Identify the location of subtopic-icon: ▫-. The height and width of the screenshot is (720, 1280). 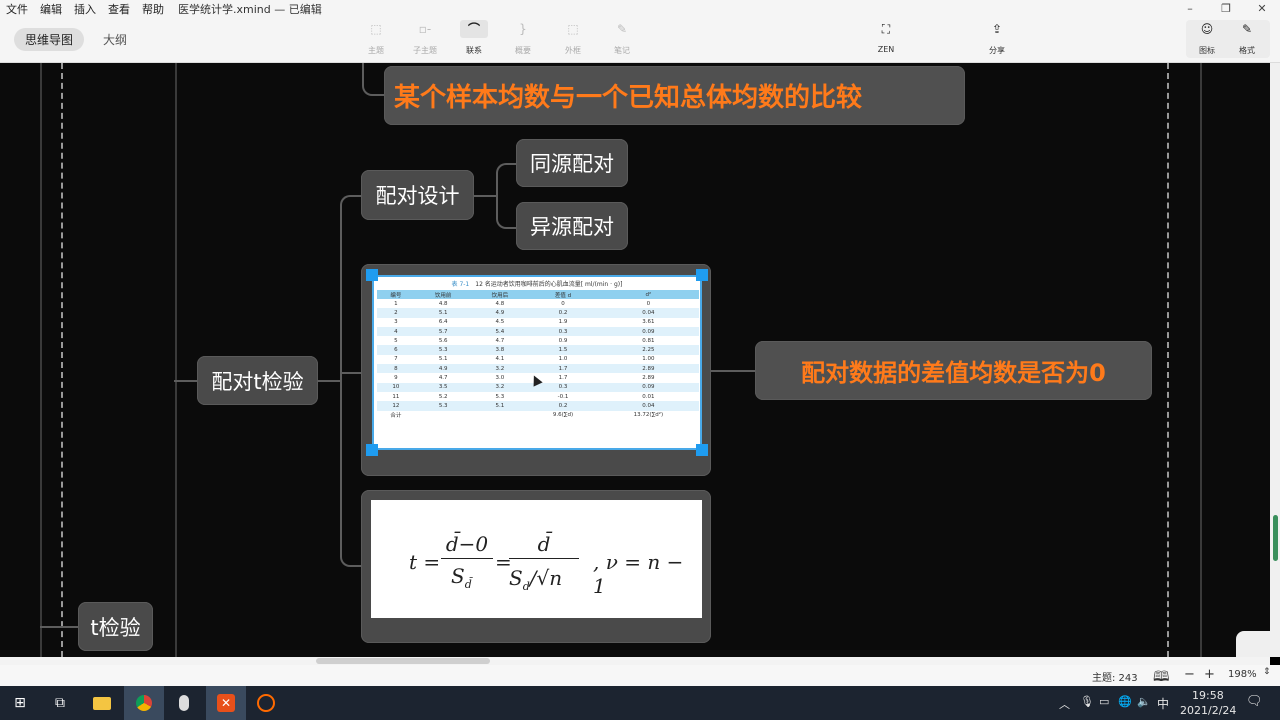
(425, 29).